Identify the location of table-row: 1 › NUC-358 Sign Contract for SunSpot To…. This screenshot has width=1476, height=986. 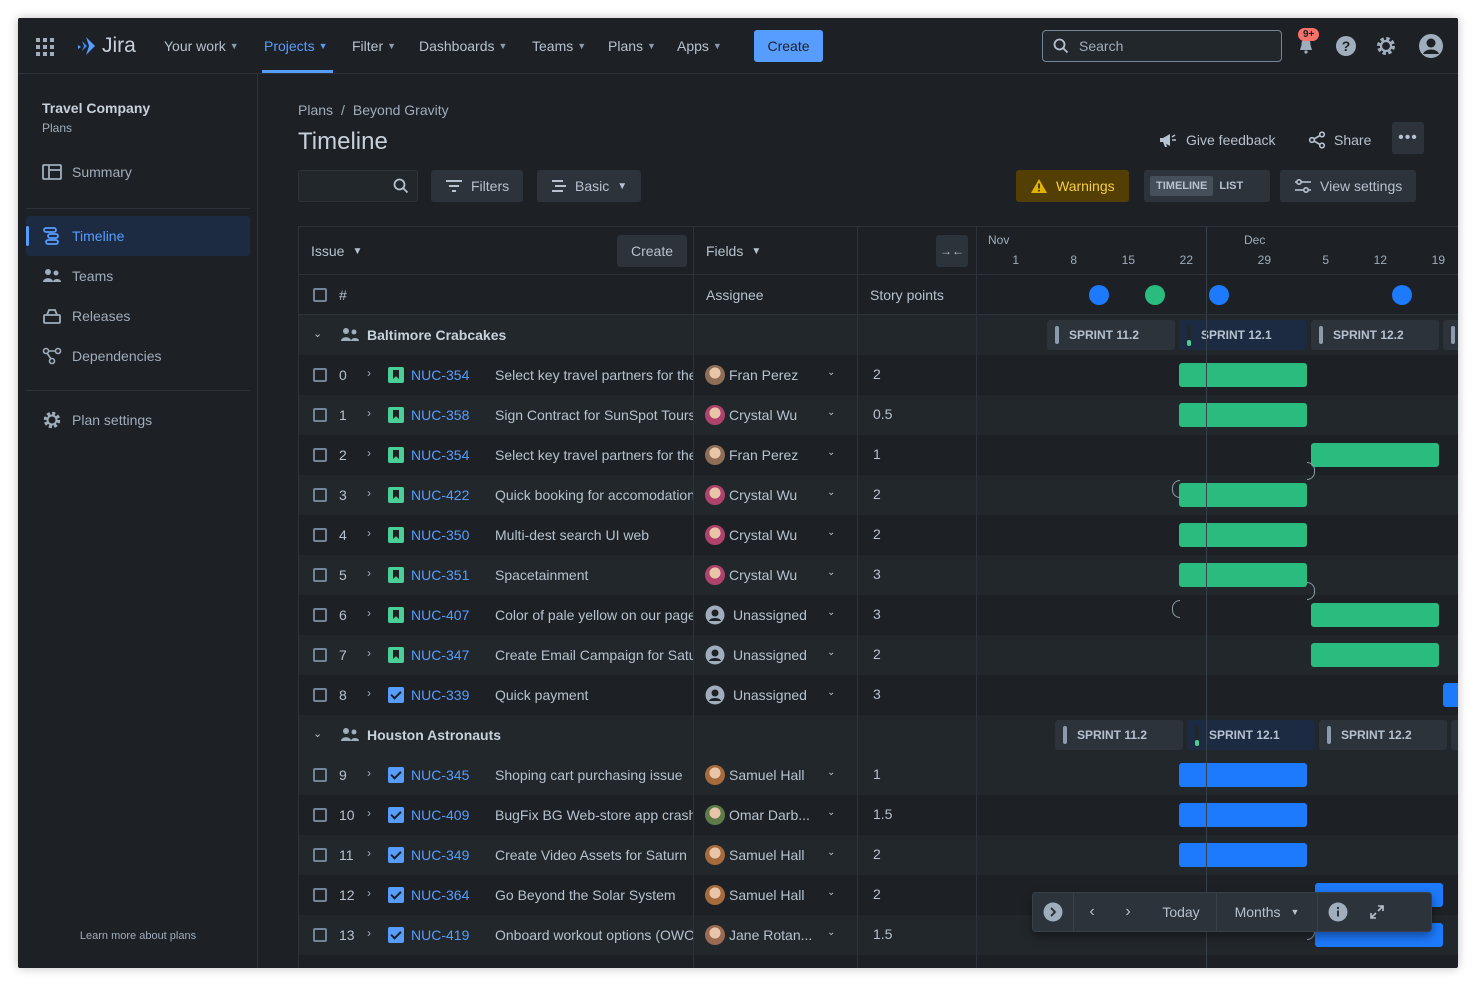
(878, 415).